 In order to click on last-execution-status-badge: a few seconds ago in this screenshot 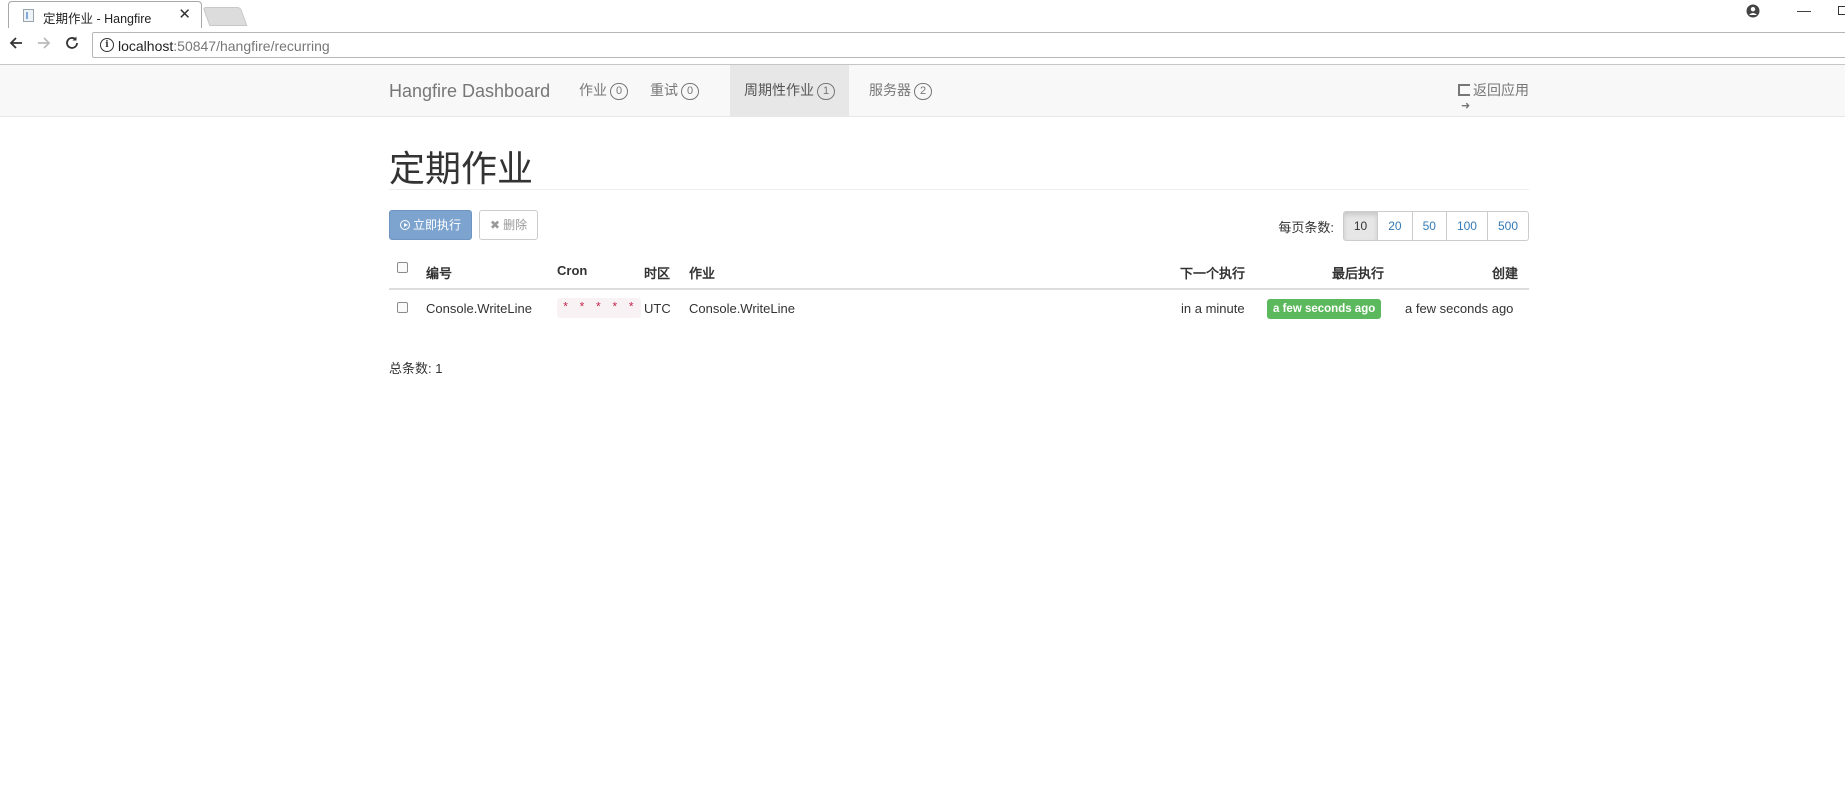, I will do `click(1324, 309)`.